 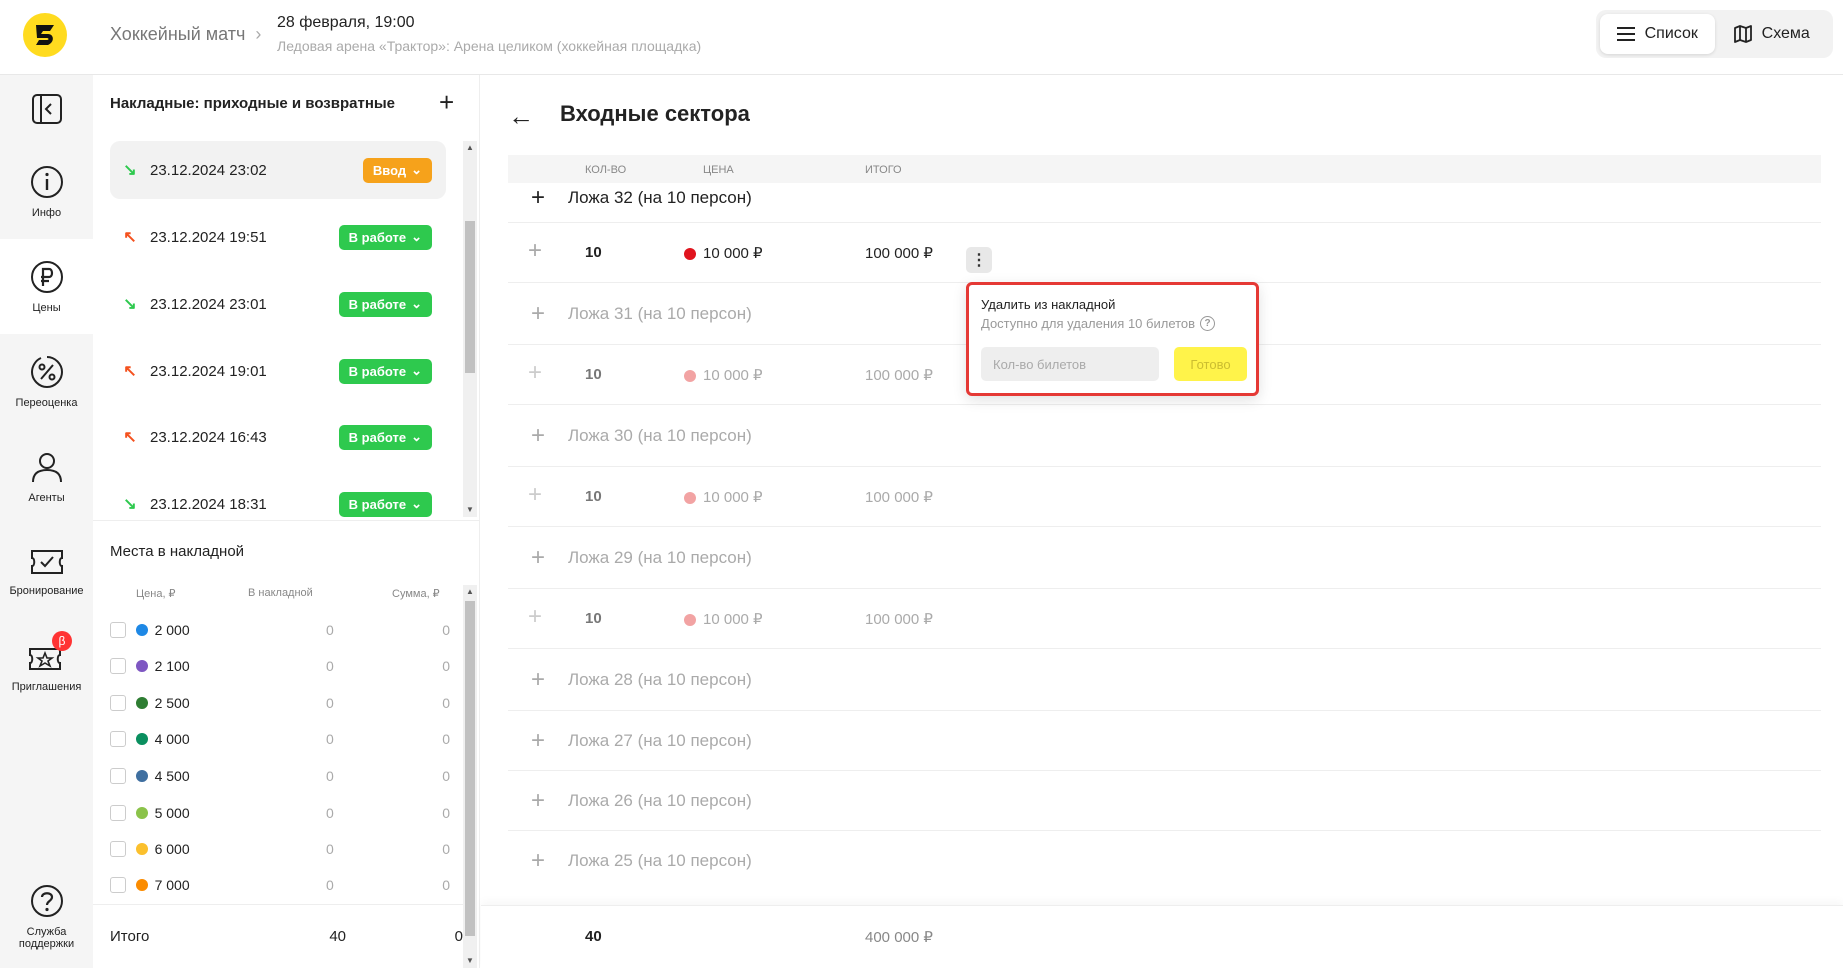 What do you see at coordinates (979, 260) in the screenshot?
I see `row-menu-button: ⋮` at bounding box center [979, 260].